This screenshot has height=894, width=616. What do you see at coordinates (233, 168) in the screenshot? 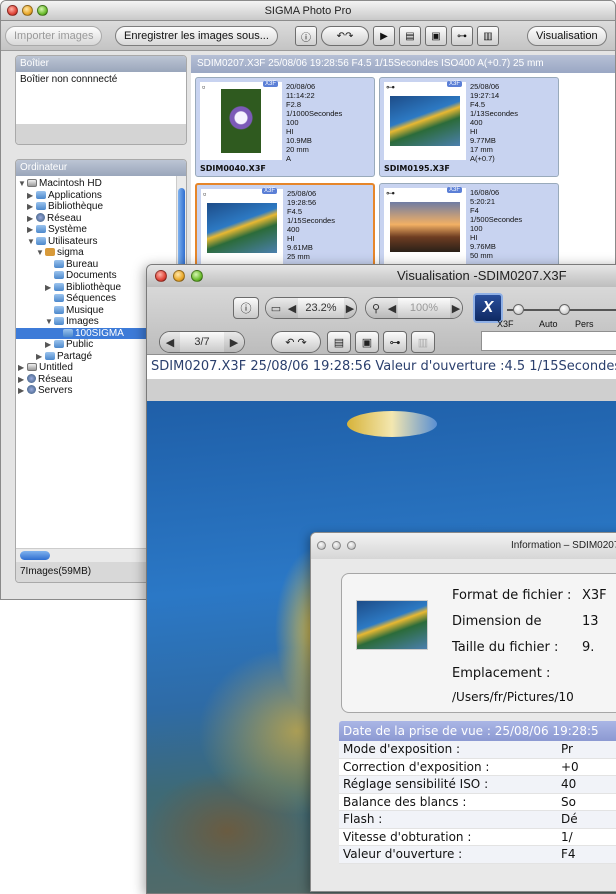
I see `thumbnail-filename: SDIM0040.X3F` at bounding box center [233, 168].